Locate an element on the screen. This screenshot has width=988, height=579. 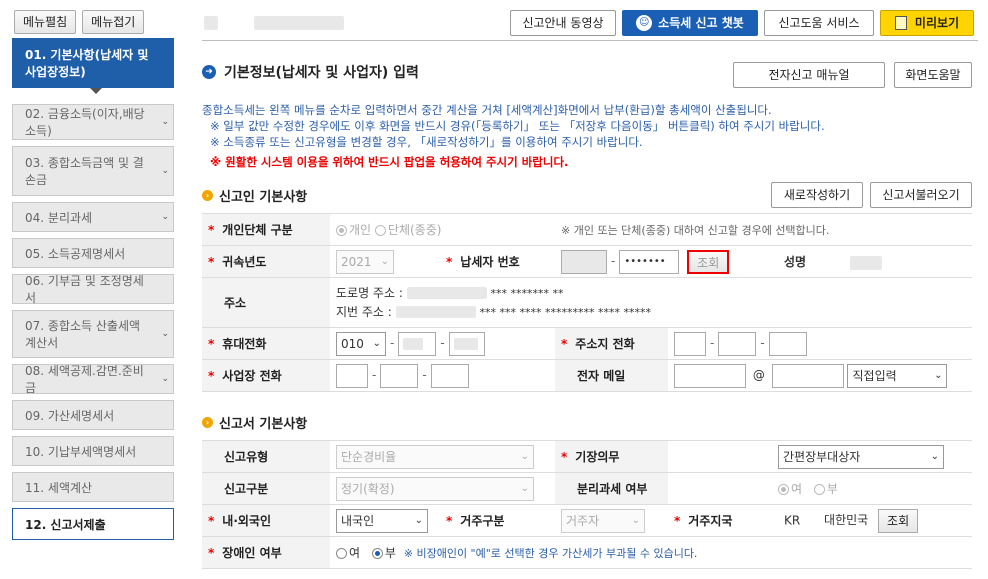
screen-help-button: 화면도움말 is located at coordinates (933, 75).